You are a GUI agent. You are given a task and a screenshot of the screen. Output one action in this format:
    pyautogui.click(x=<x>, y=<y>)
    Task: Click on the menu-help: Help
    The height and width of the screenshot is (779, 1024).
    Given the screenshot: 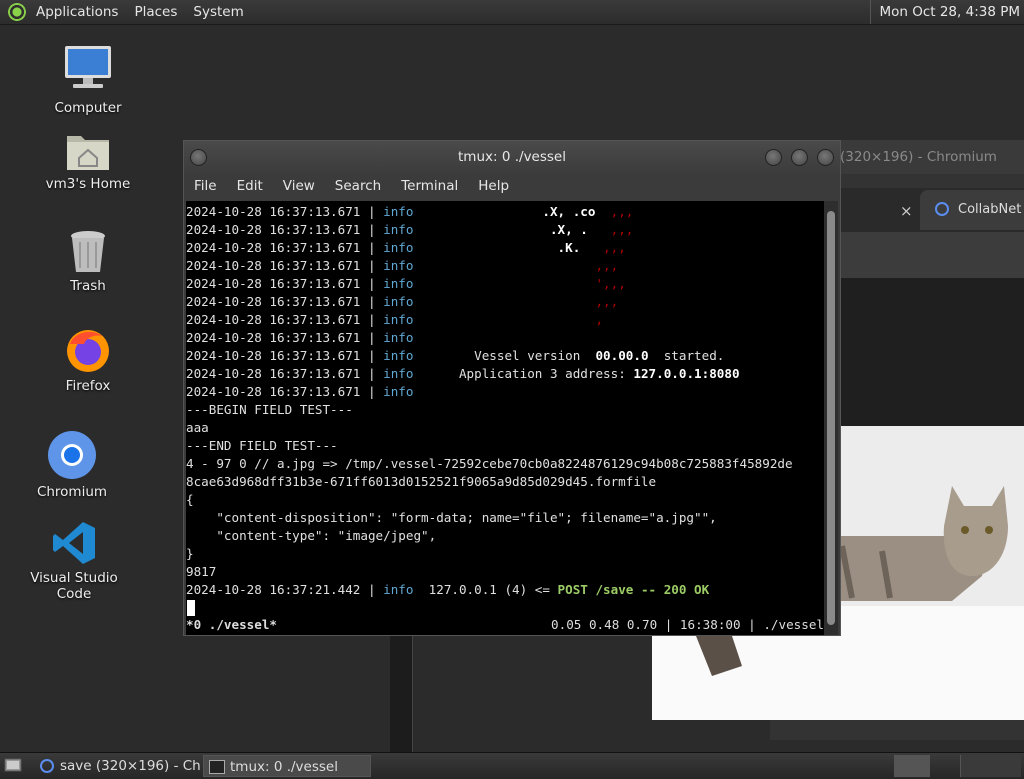 What is the action you would take?
    pyautogui.click(x=493, y=186)
    